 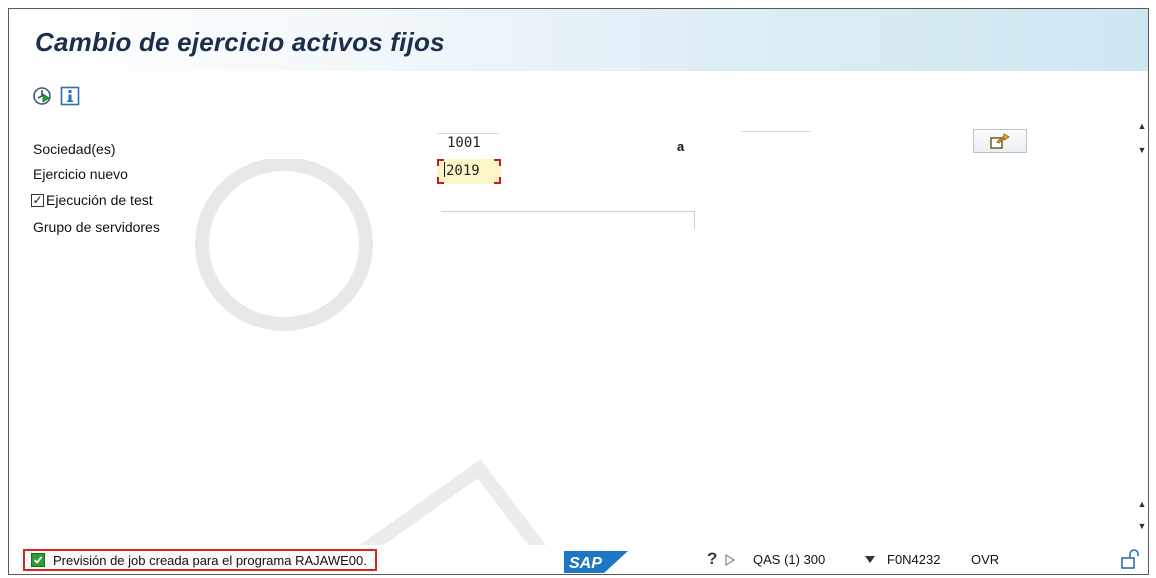 I want to click on test-run-label: Ejecución de test, so click(x=99, y=200).